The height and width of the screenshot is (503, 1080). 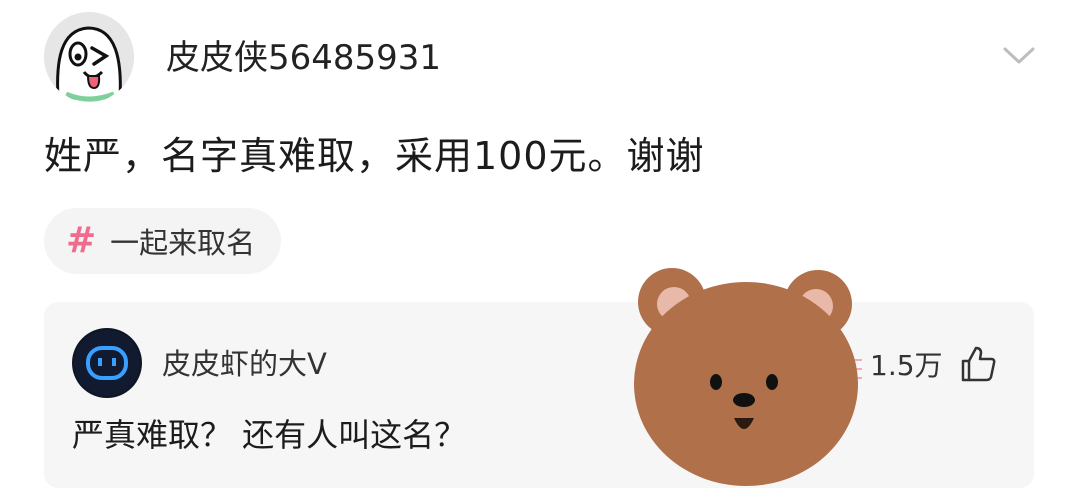 What do you see at coordinates (81, 240) in the screenshot?
I see `hashtag-icon: #` at bounding box center [81, 240].